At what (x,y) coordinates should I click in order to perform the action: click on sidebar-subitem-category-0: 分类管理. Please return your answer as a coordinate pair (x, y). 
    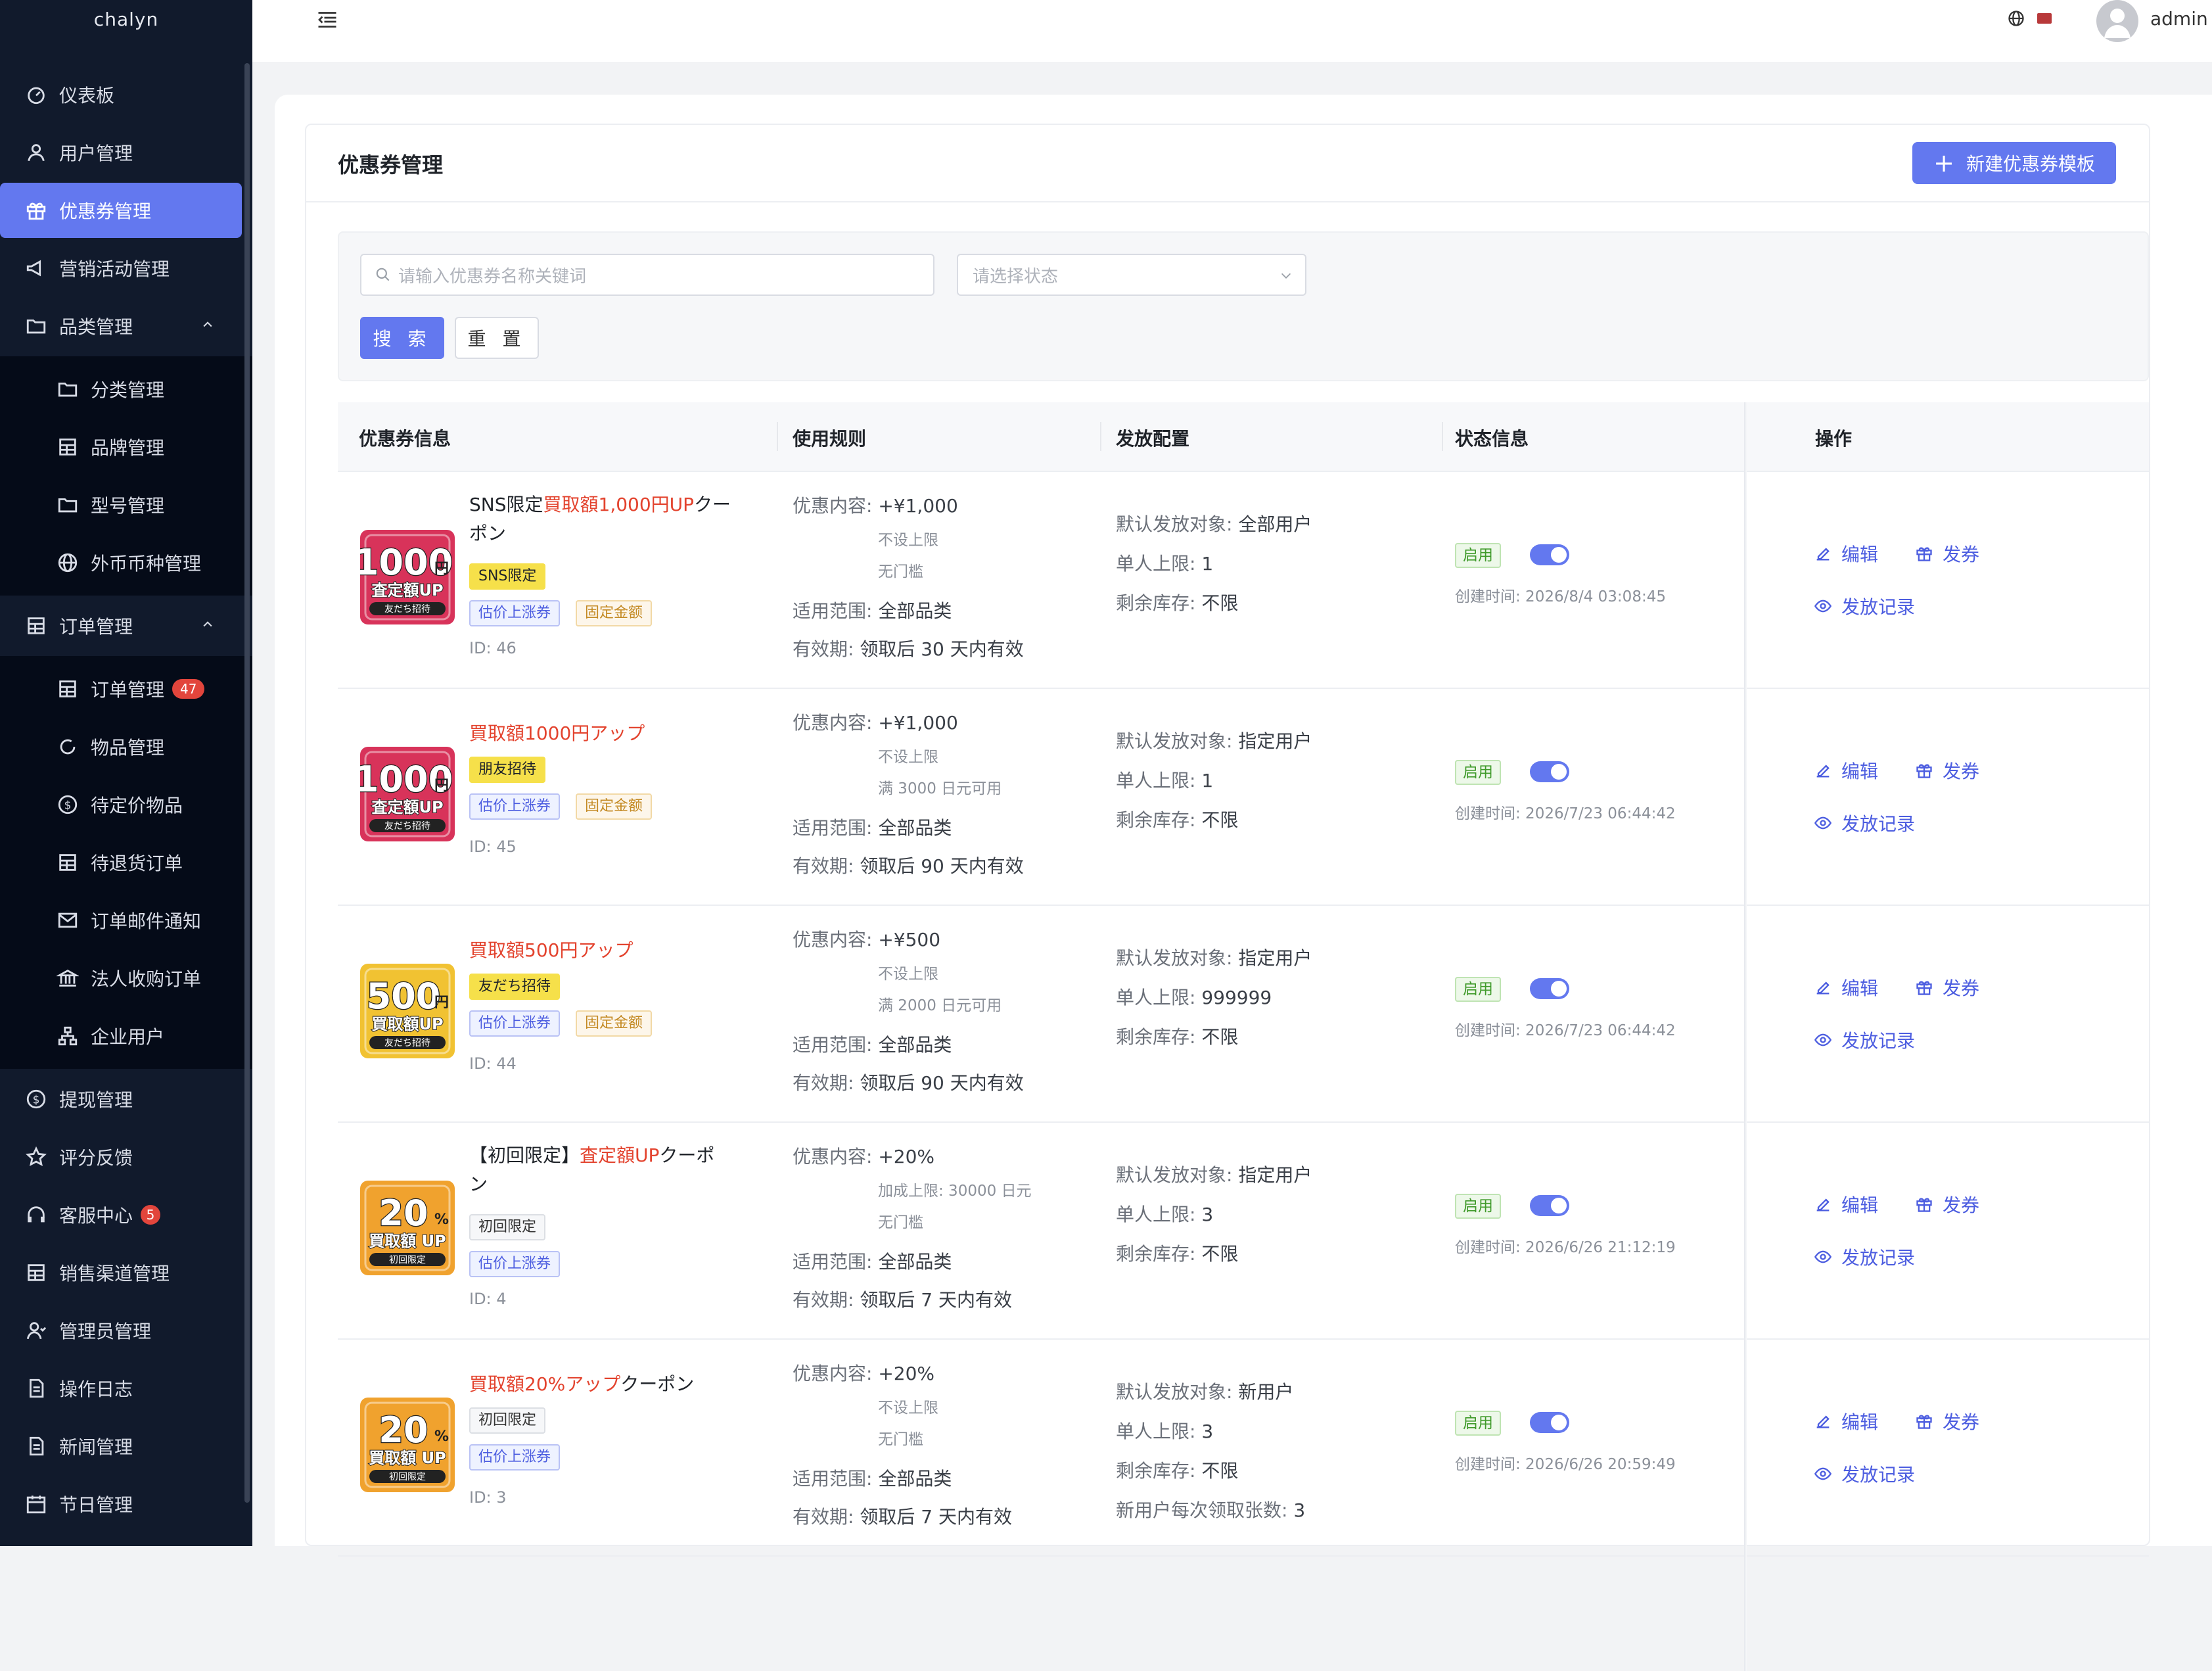
    Looking at the image, I should click on (126, 389).